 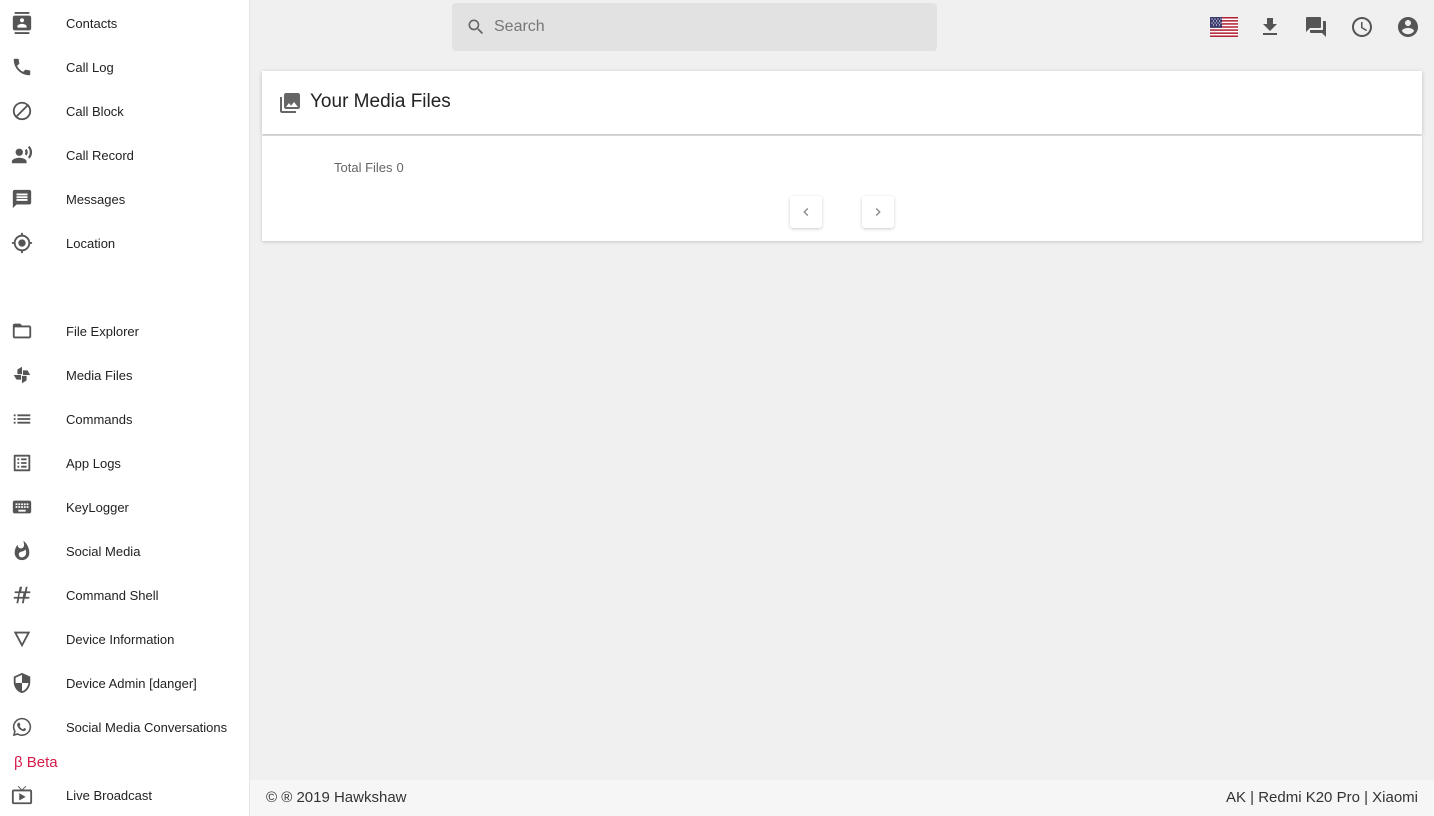 I want to click on search-input, so click(x=707, y=27).